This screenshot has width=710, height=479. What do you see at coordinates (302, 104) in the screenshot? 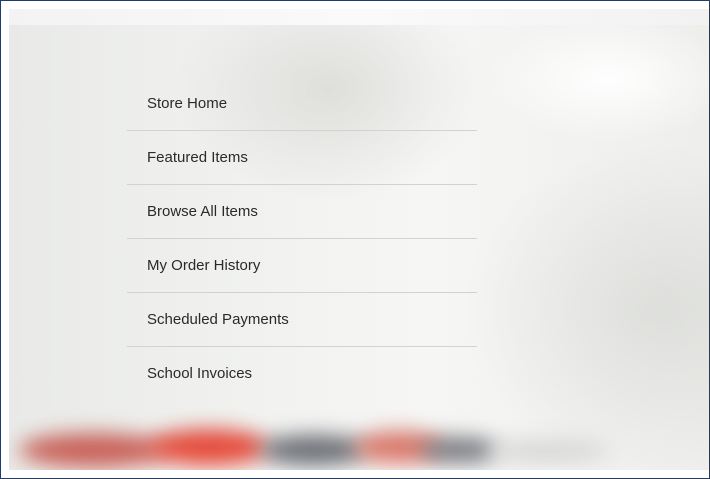
I see `menu-item-store-home: Store Home` at bounding box center [302, 104].